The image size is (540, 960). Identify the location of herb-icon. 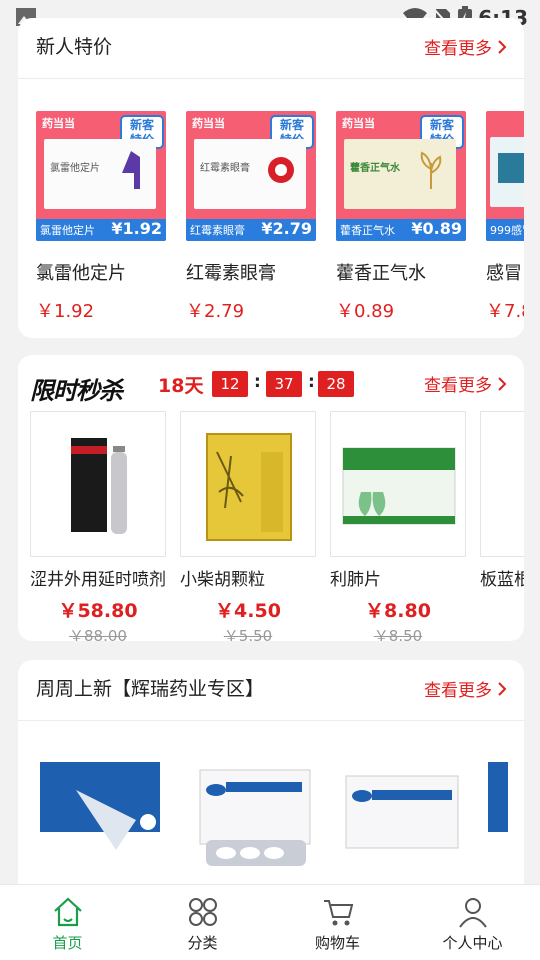
(431, 170).